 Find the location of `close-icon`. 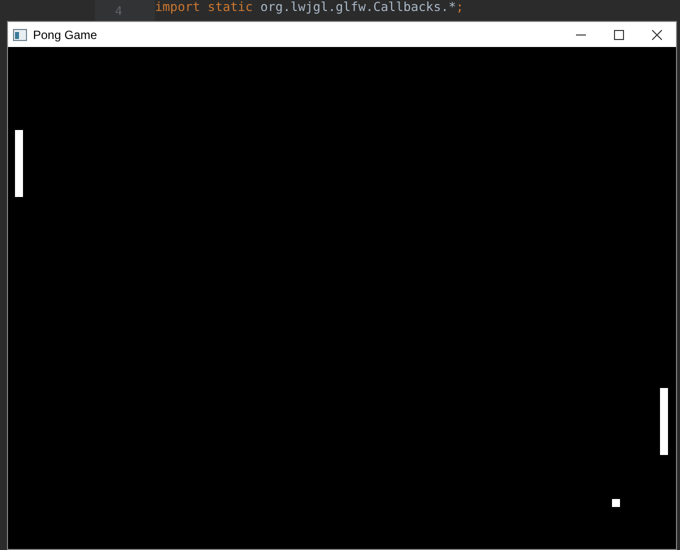

close-icon is located at coordinates (657, 35).